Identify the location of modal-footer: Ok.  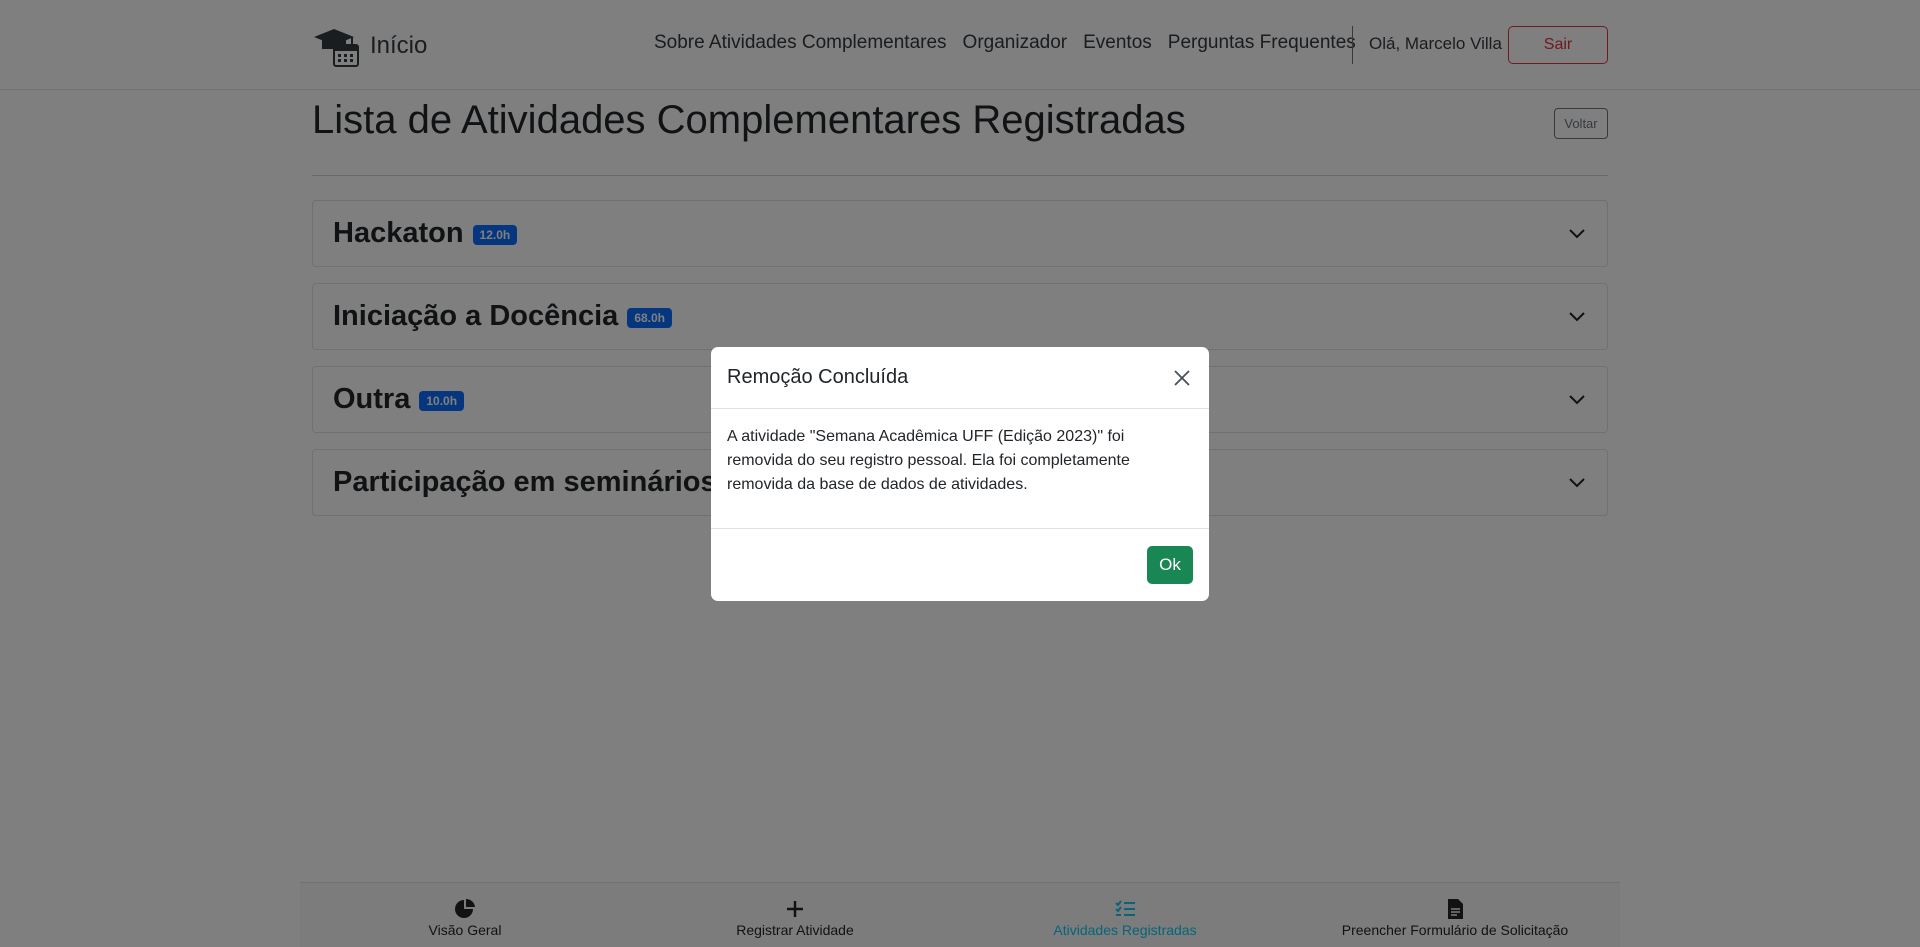
(960, 565).